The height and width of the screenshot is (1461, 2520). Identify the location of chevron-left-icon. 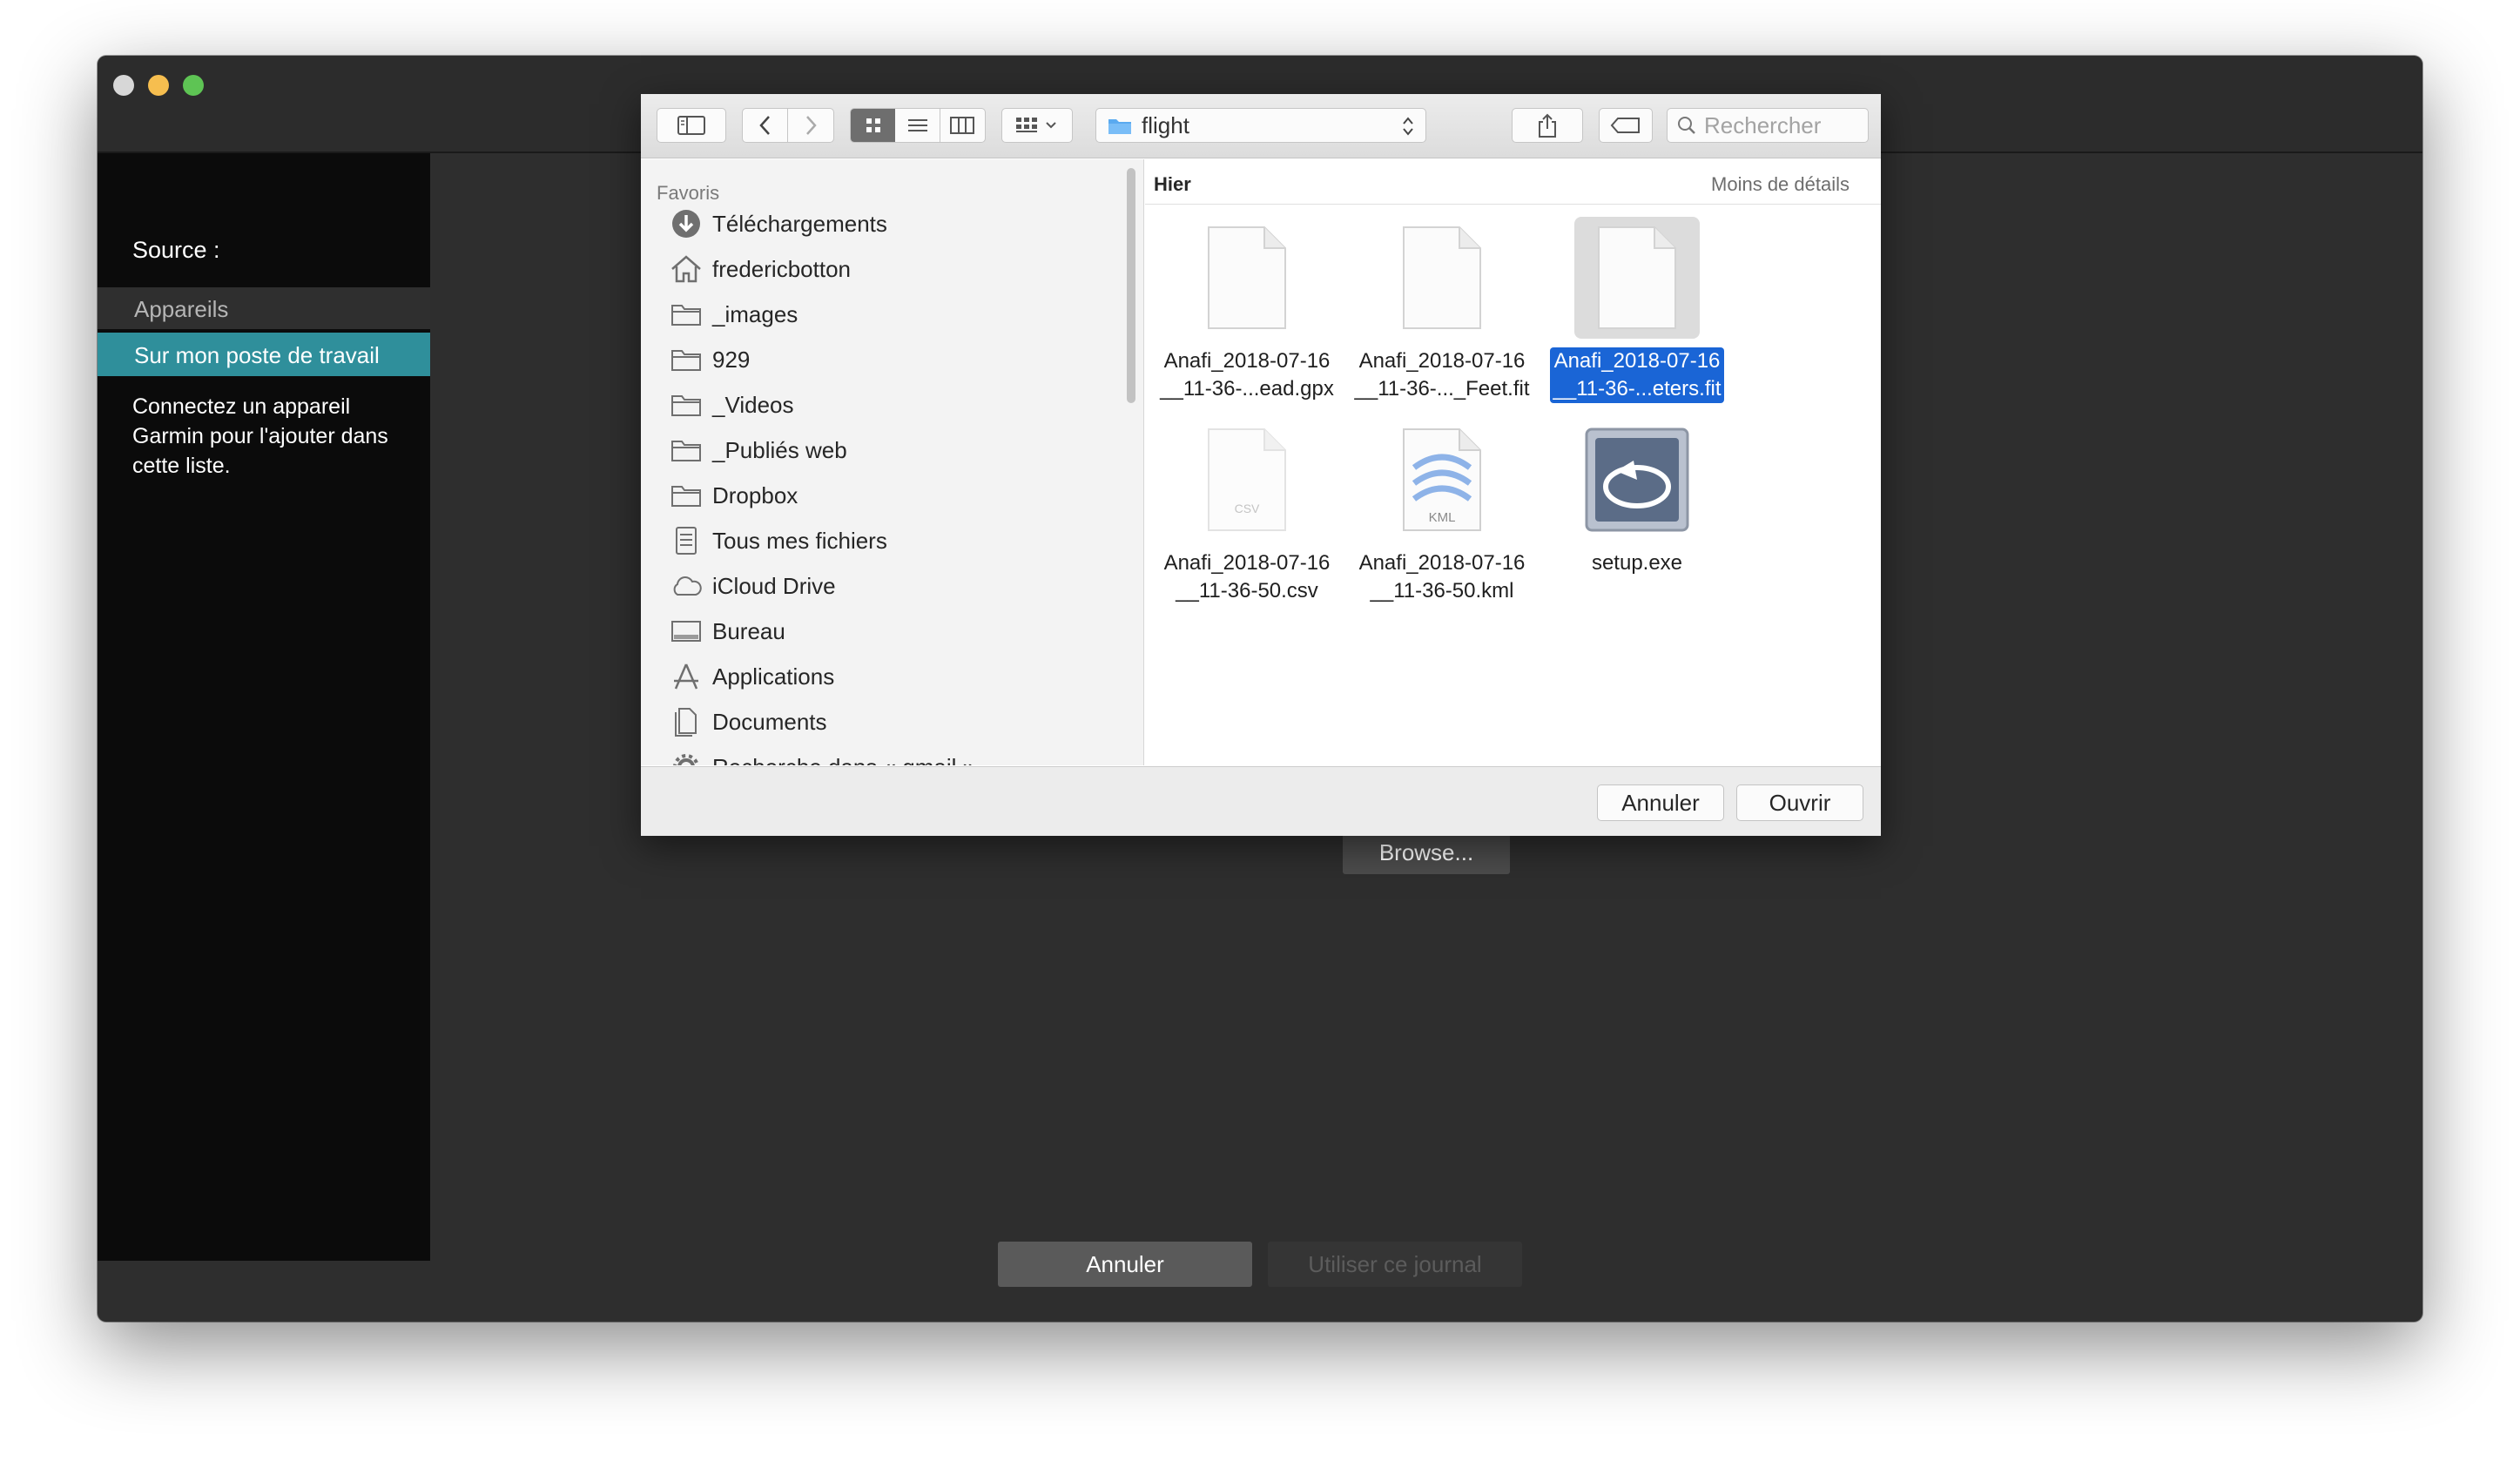
(764, 125).